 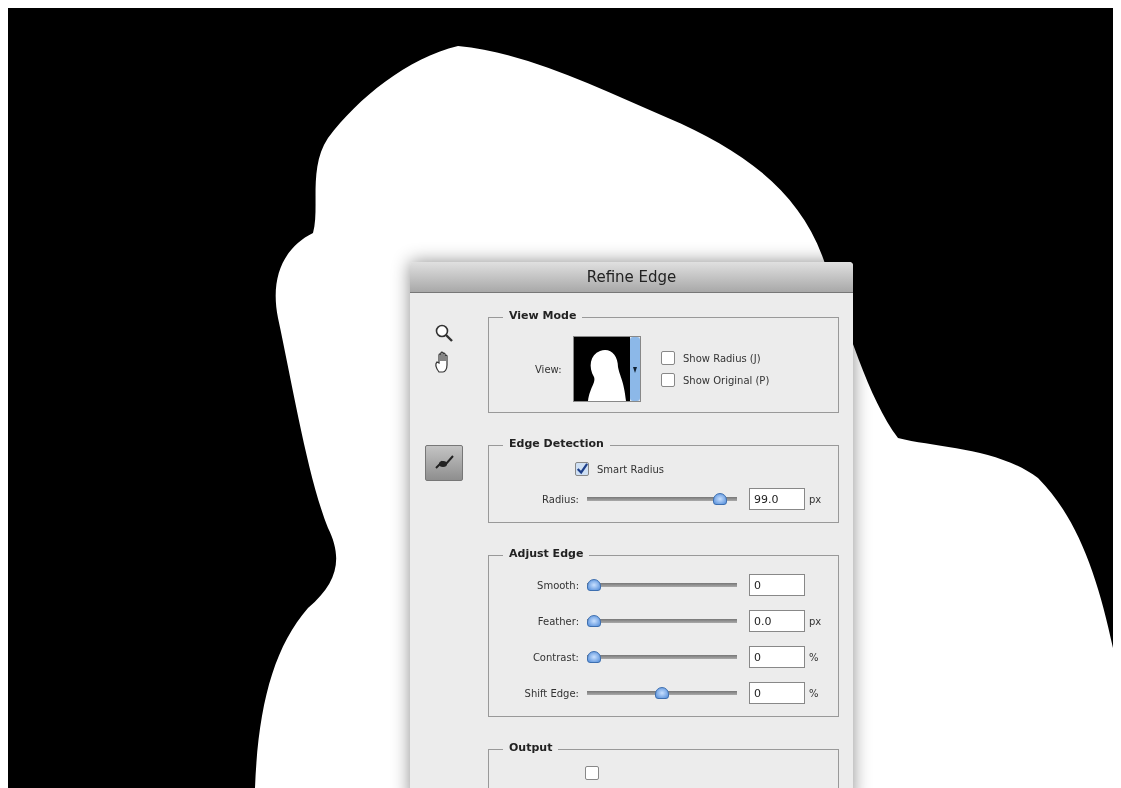 What do you see at coordinates (558, 621) in the screenshot?
I see `slider-label: Feather:` at bounding box center [558, 621].